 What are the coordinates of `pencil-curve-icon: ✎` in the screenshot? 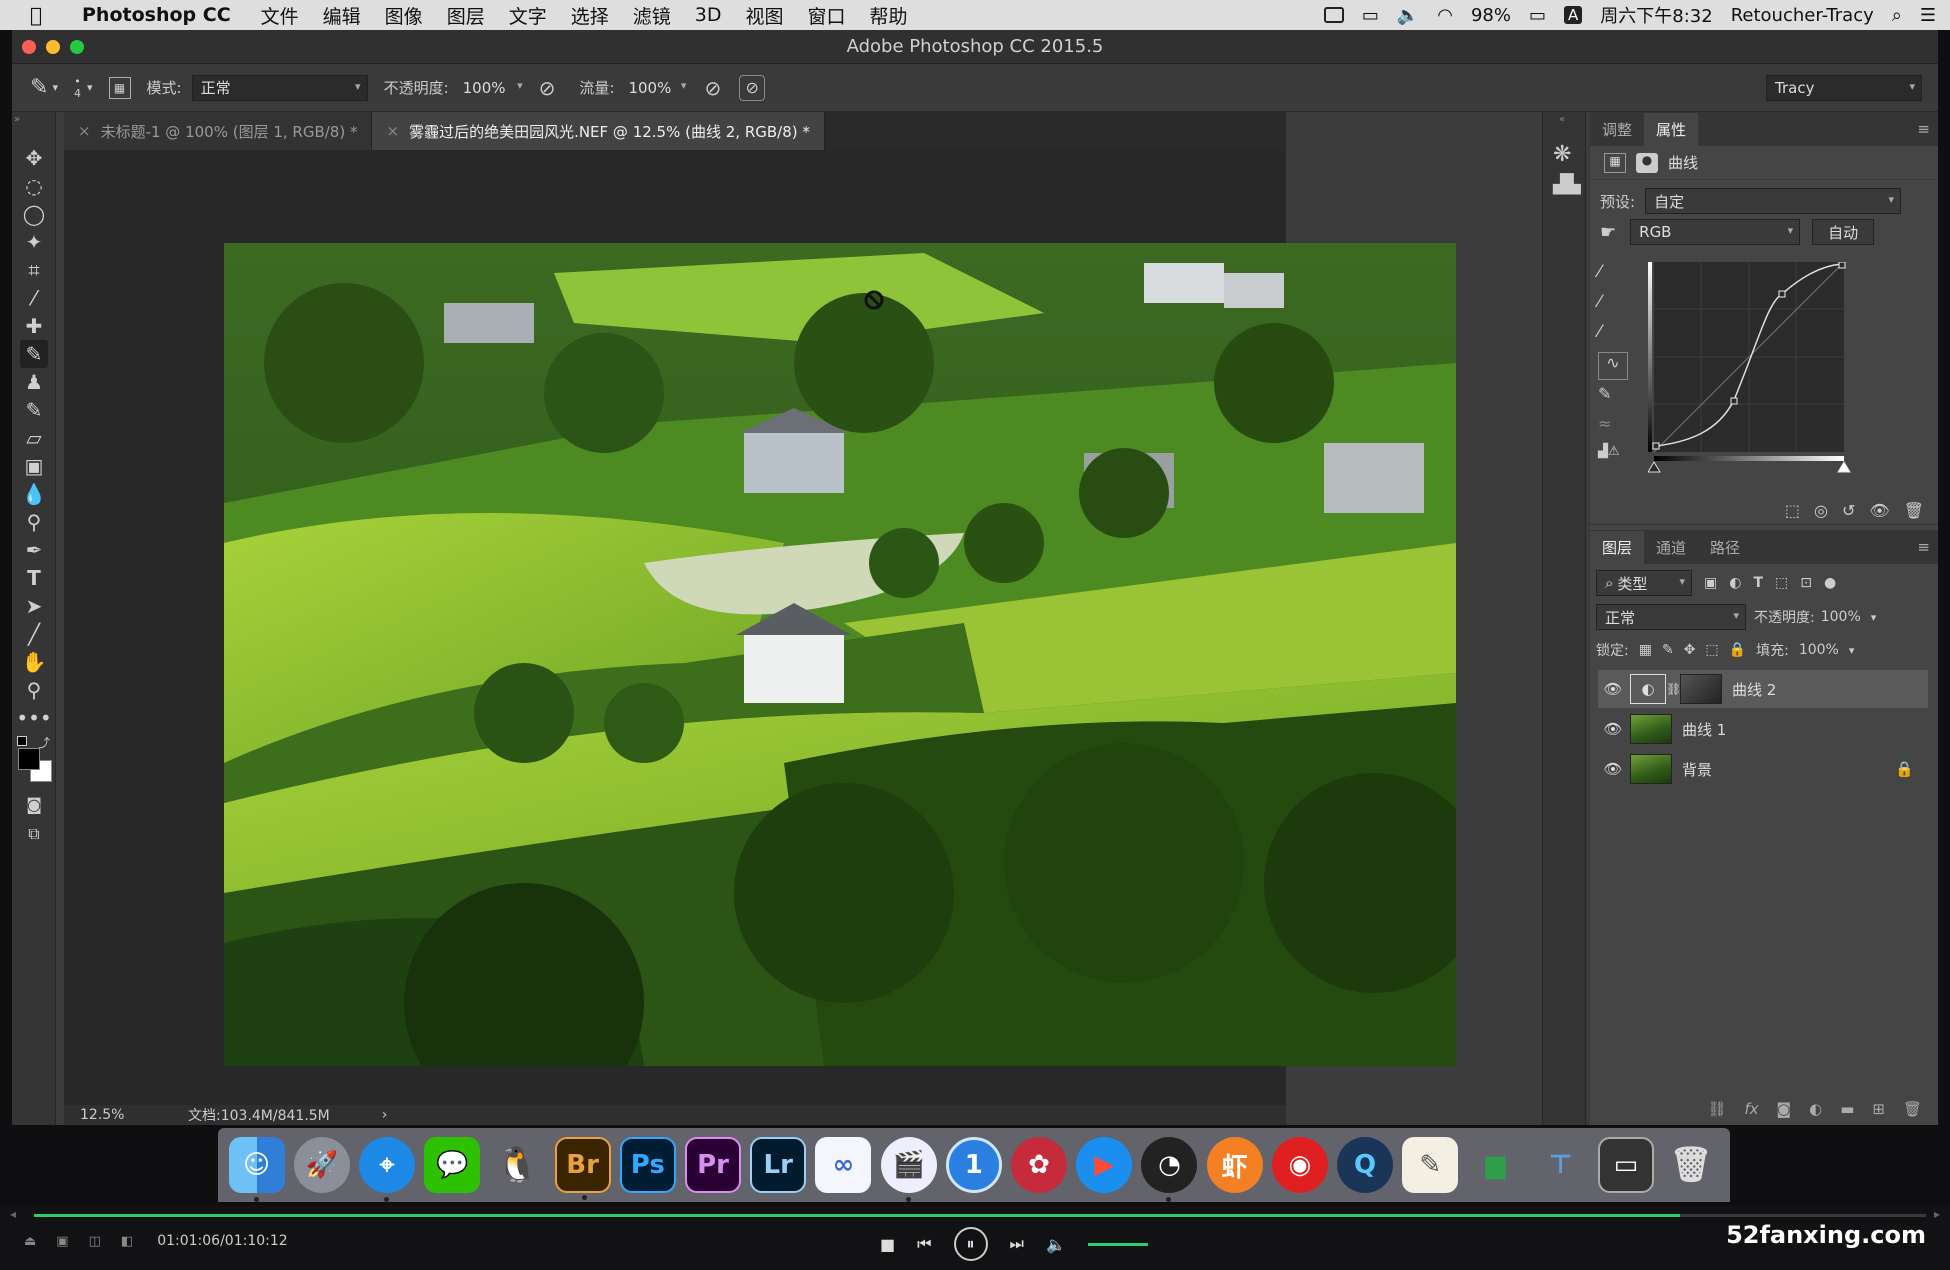 It's located at (1613, 399).